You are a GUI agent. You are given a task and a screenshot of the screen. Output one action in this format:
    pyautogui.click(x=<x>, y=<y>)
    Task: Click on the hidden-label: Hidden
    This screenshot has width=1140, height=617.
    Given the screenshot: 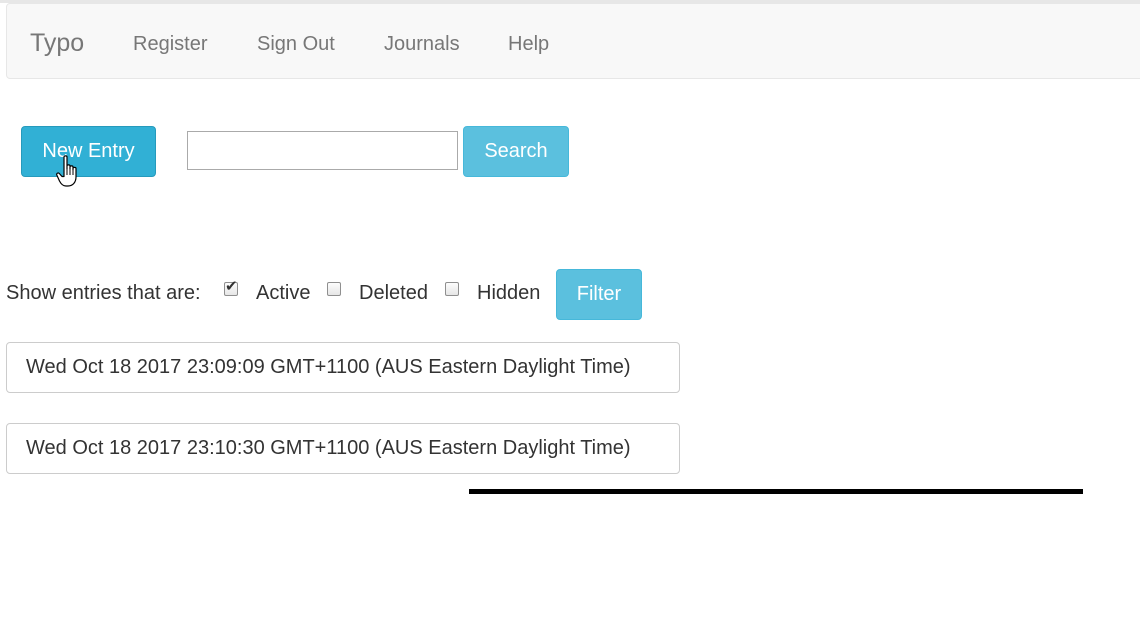 What is the action you would take?
    pyautogui.click(x=509, y=293)
    